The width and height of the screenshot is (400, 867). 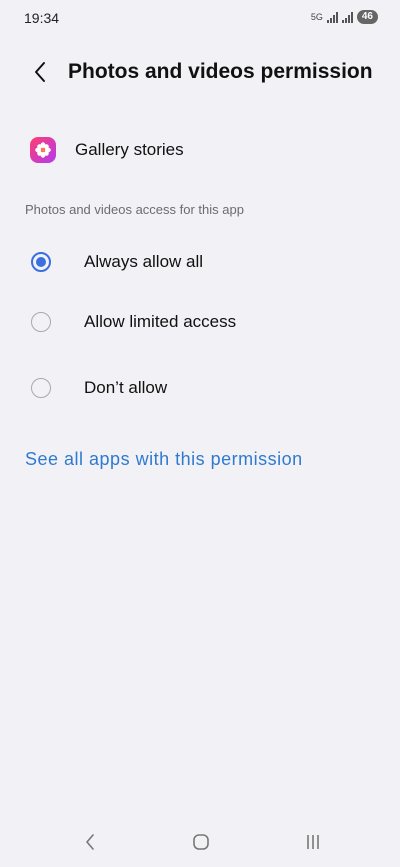 What do you see at coordinates (134, 209) in the screenshot?
I see `section-label: Photos and videos access for this app` at bounding box center [134, 209].